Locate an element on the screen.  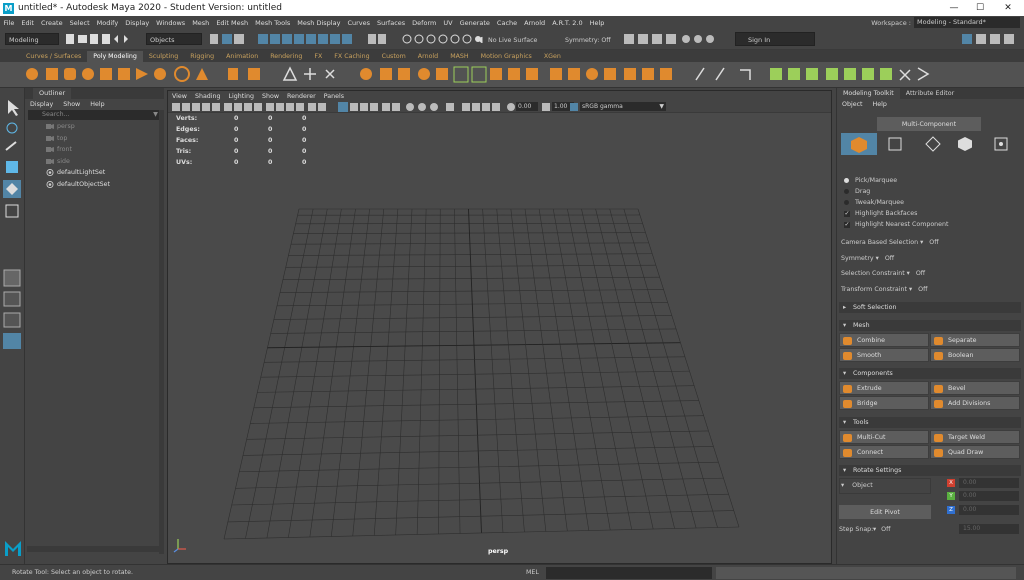
vp-menu-view: View is located at coordinates (179, 96).